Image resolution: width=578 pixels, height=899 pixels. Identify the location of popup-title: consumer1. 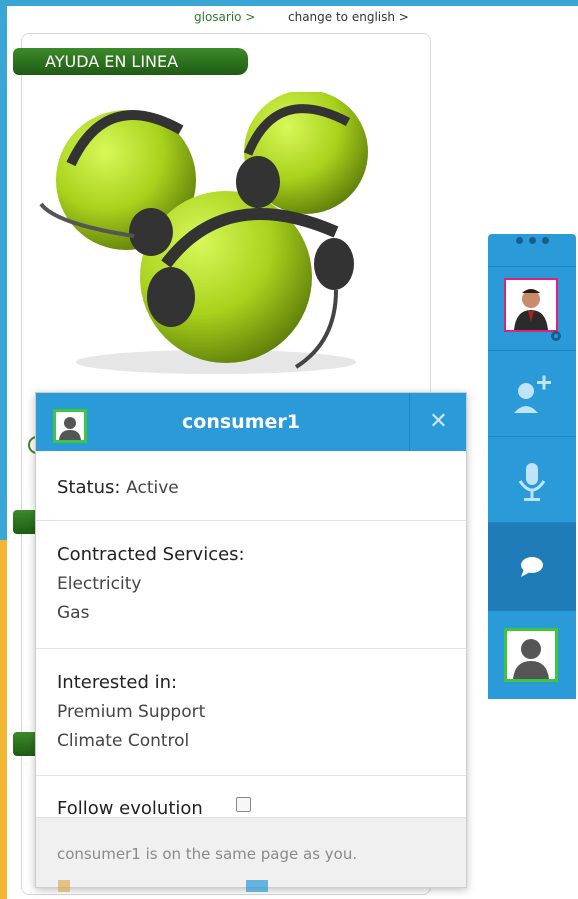
(241, 422).